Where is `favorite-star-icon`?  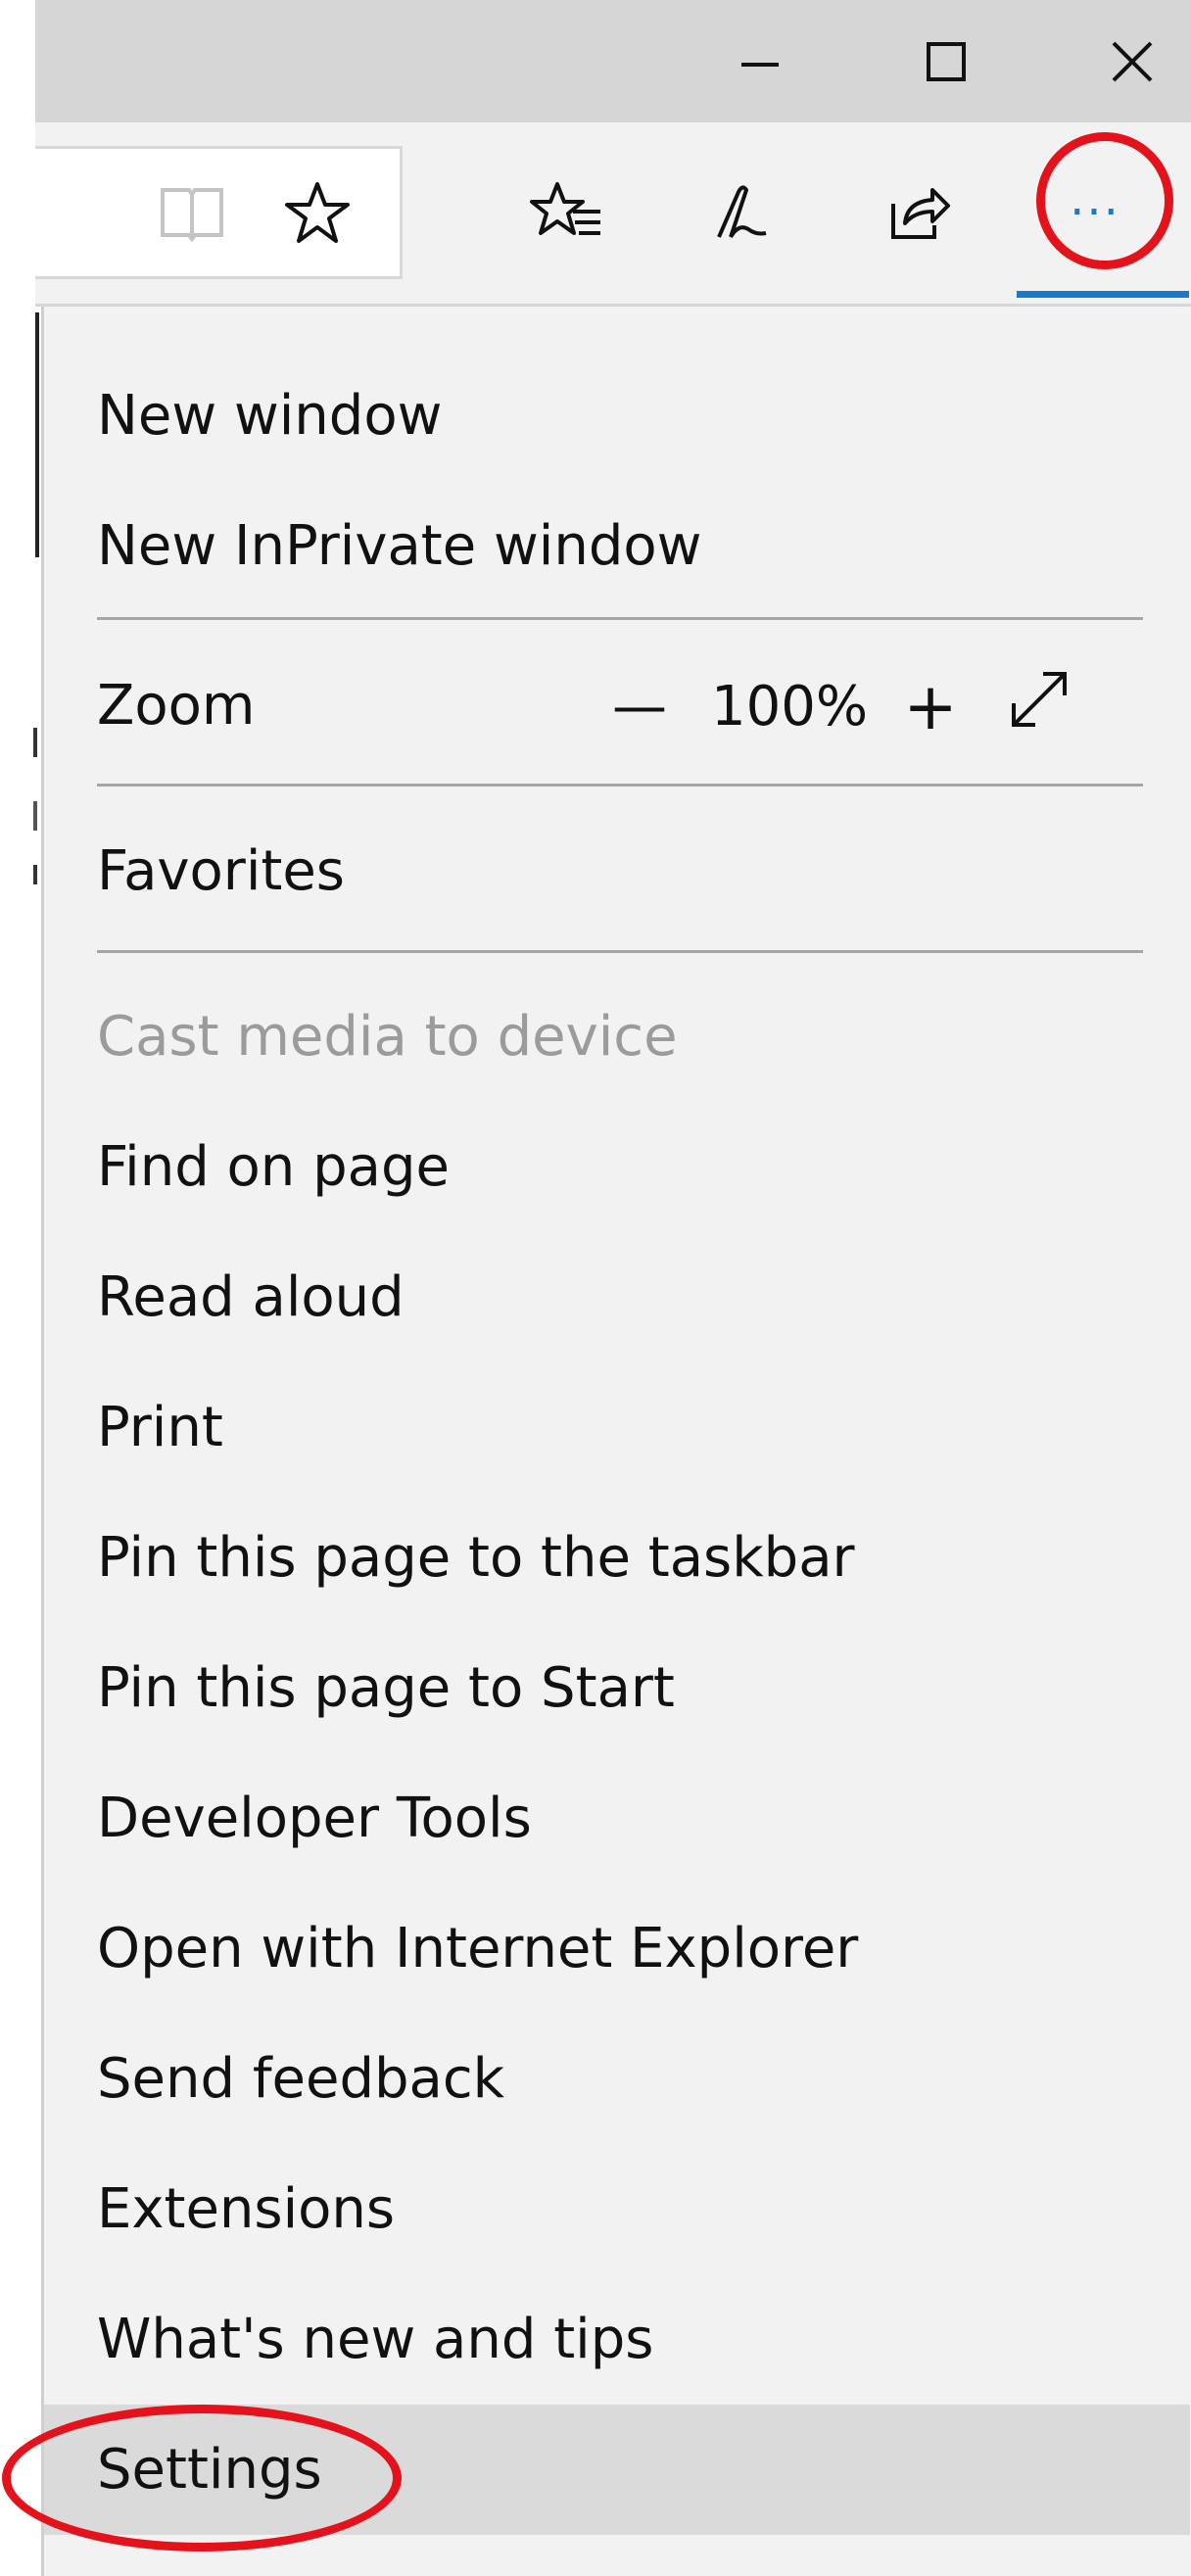 favorite-star-icon is located at coordinates (317, 213).